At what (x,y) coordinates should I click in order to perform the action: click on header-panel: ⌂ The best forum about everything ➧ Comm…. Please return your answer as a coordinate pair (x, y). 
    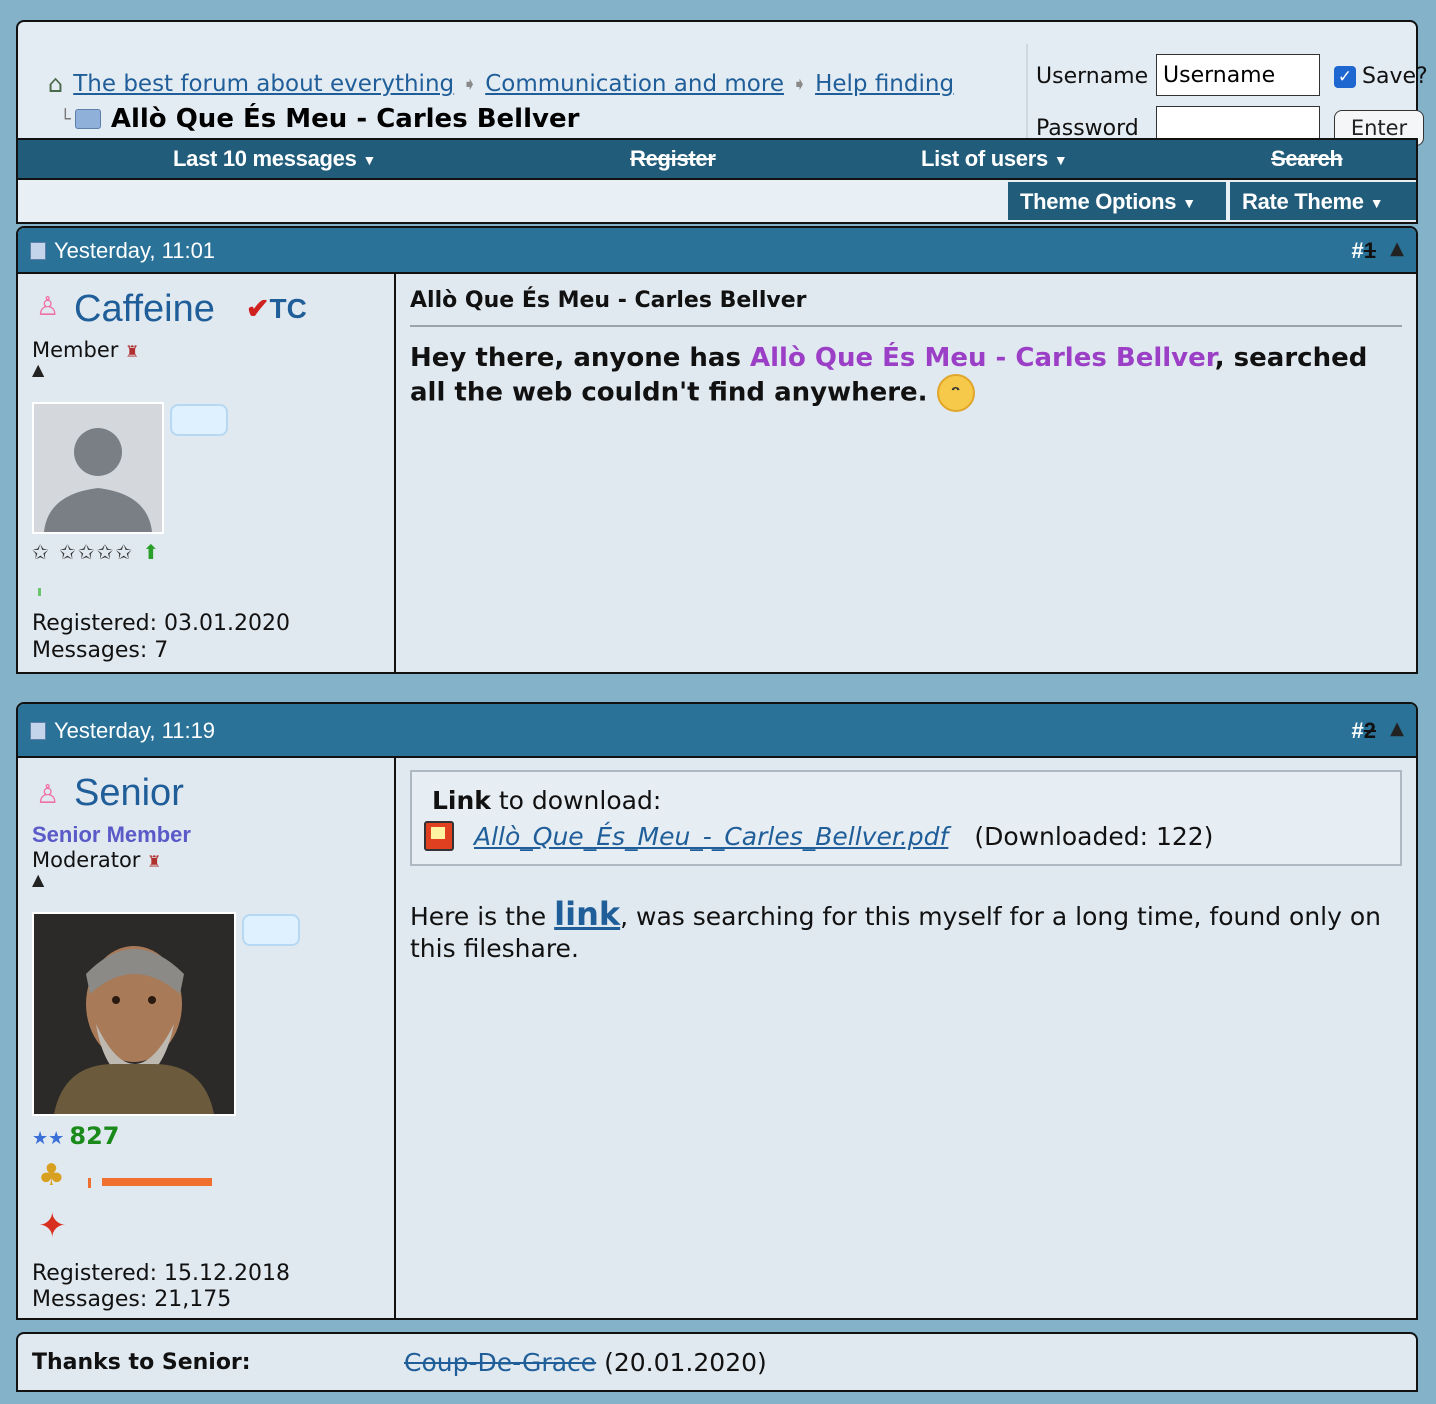
    Looking at the image, I should click on (722, 89).